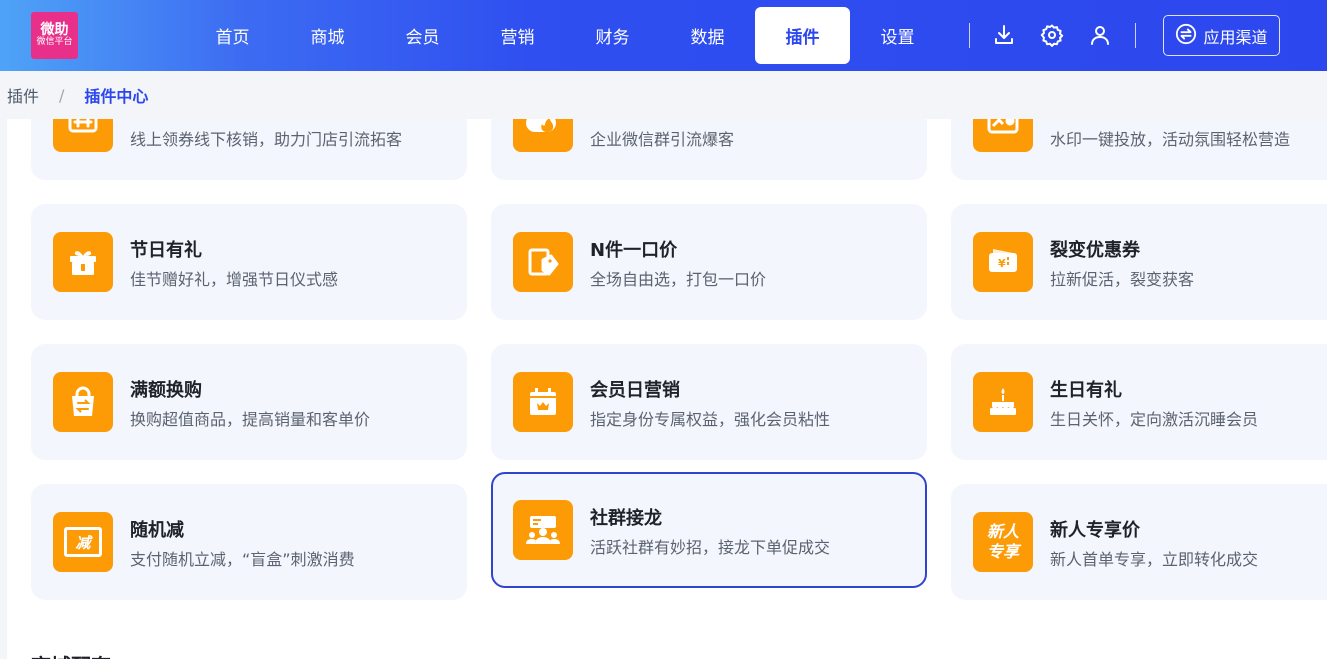  Describe the element at coordinates (543, 262) in the screenshot. I see `price-tag-icon` at that location.